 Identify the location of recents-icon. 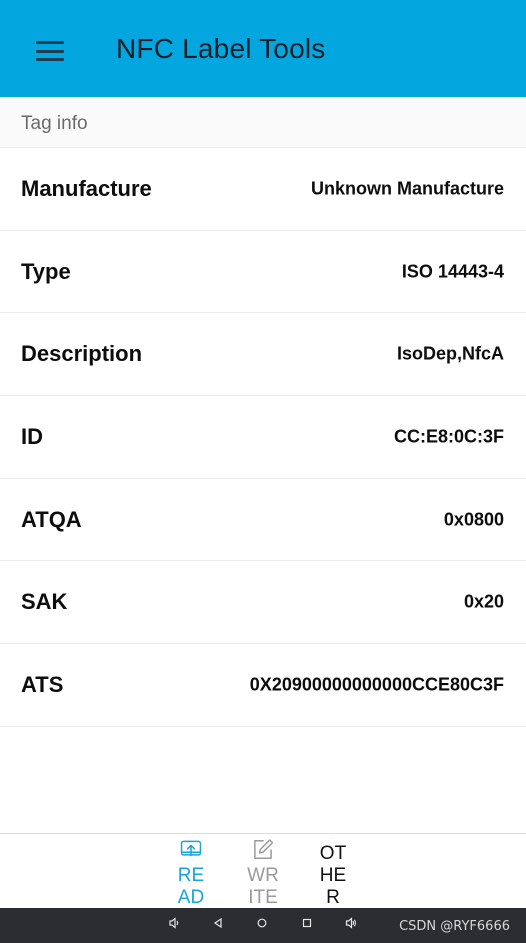
(307, 923).